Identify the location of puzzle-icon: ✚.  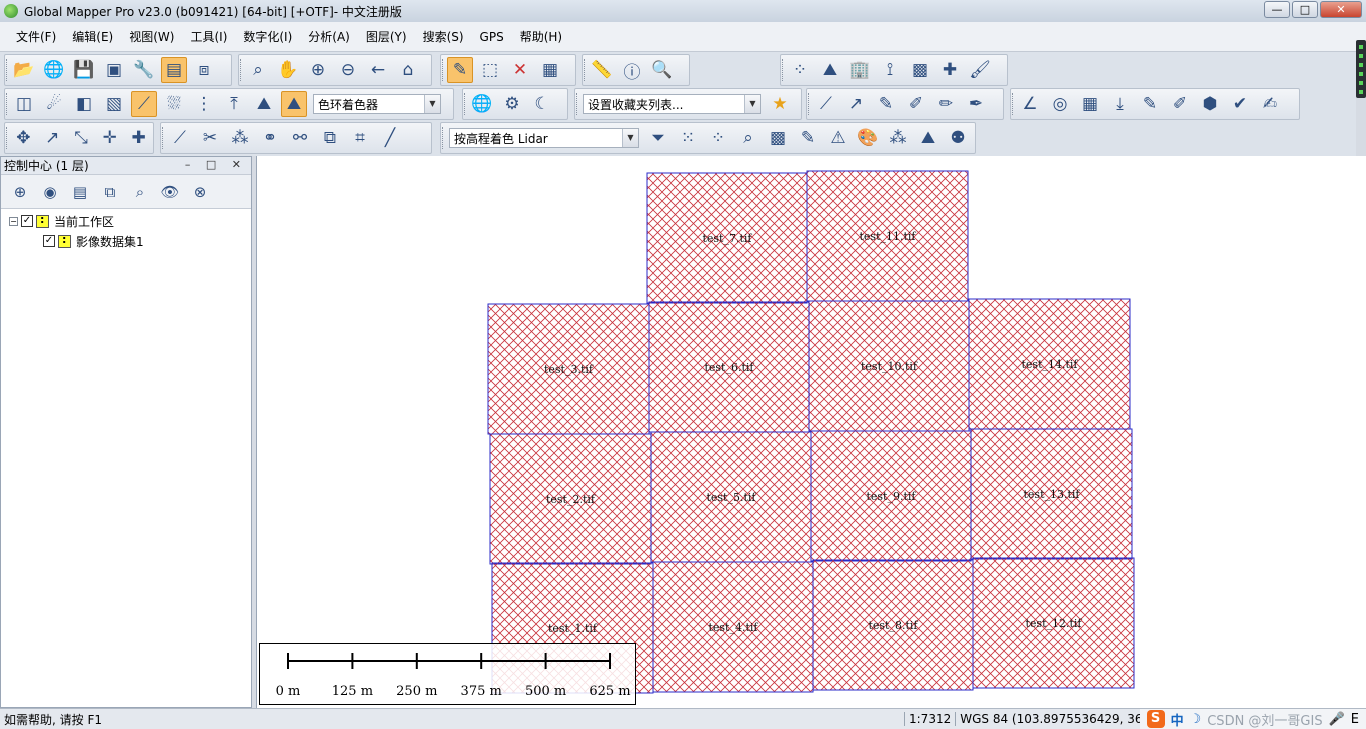
(950, 70).